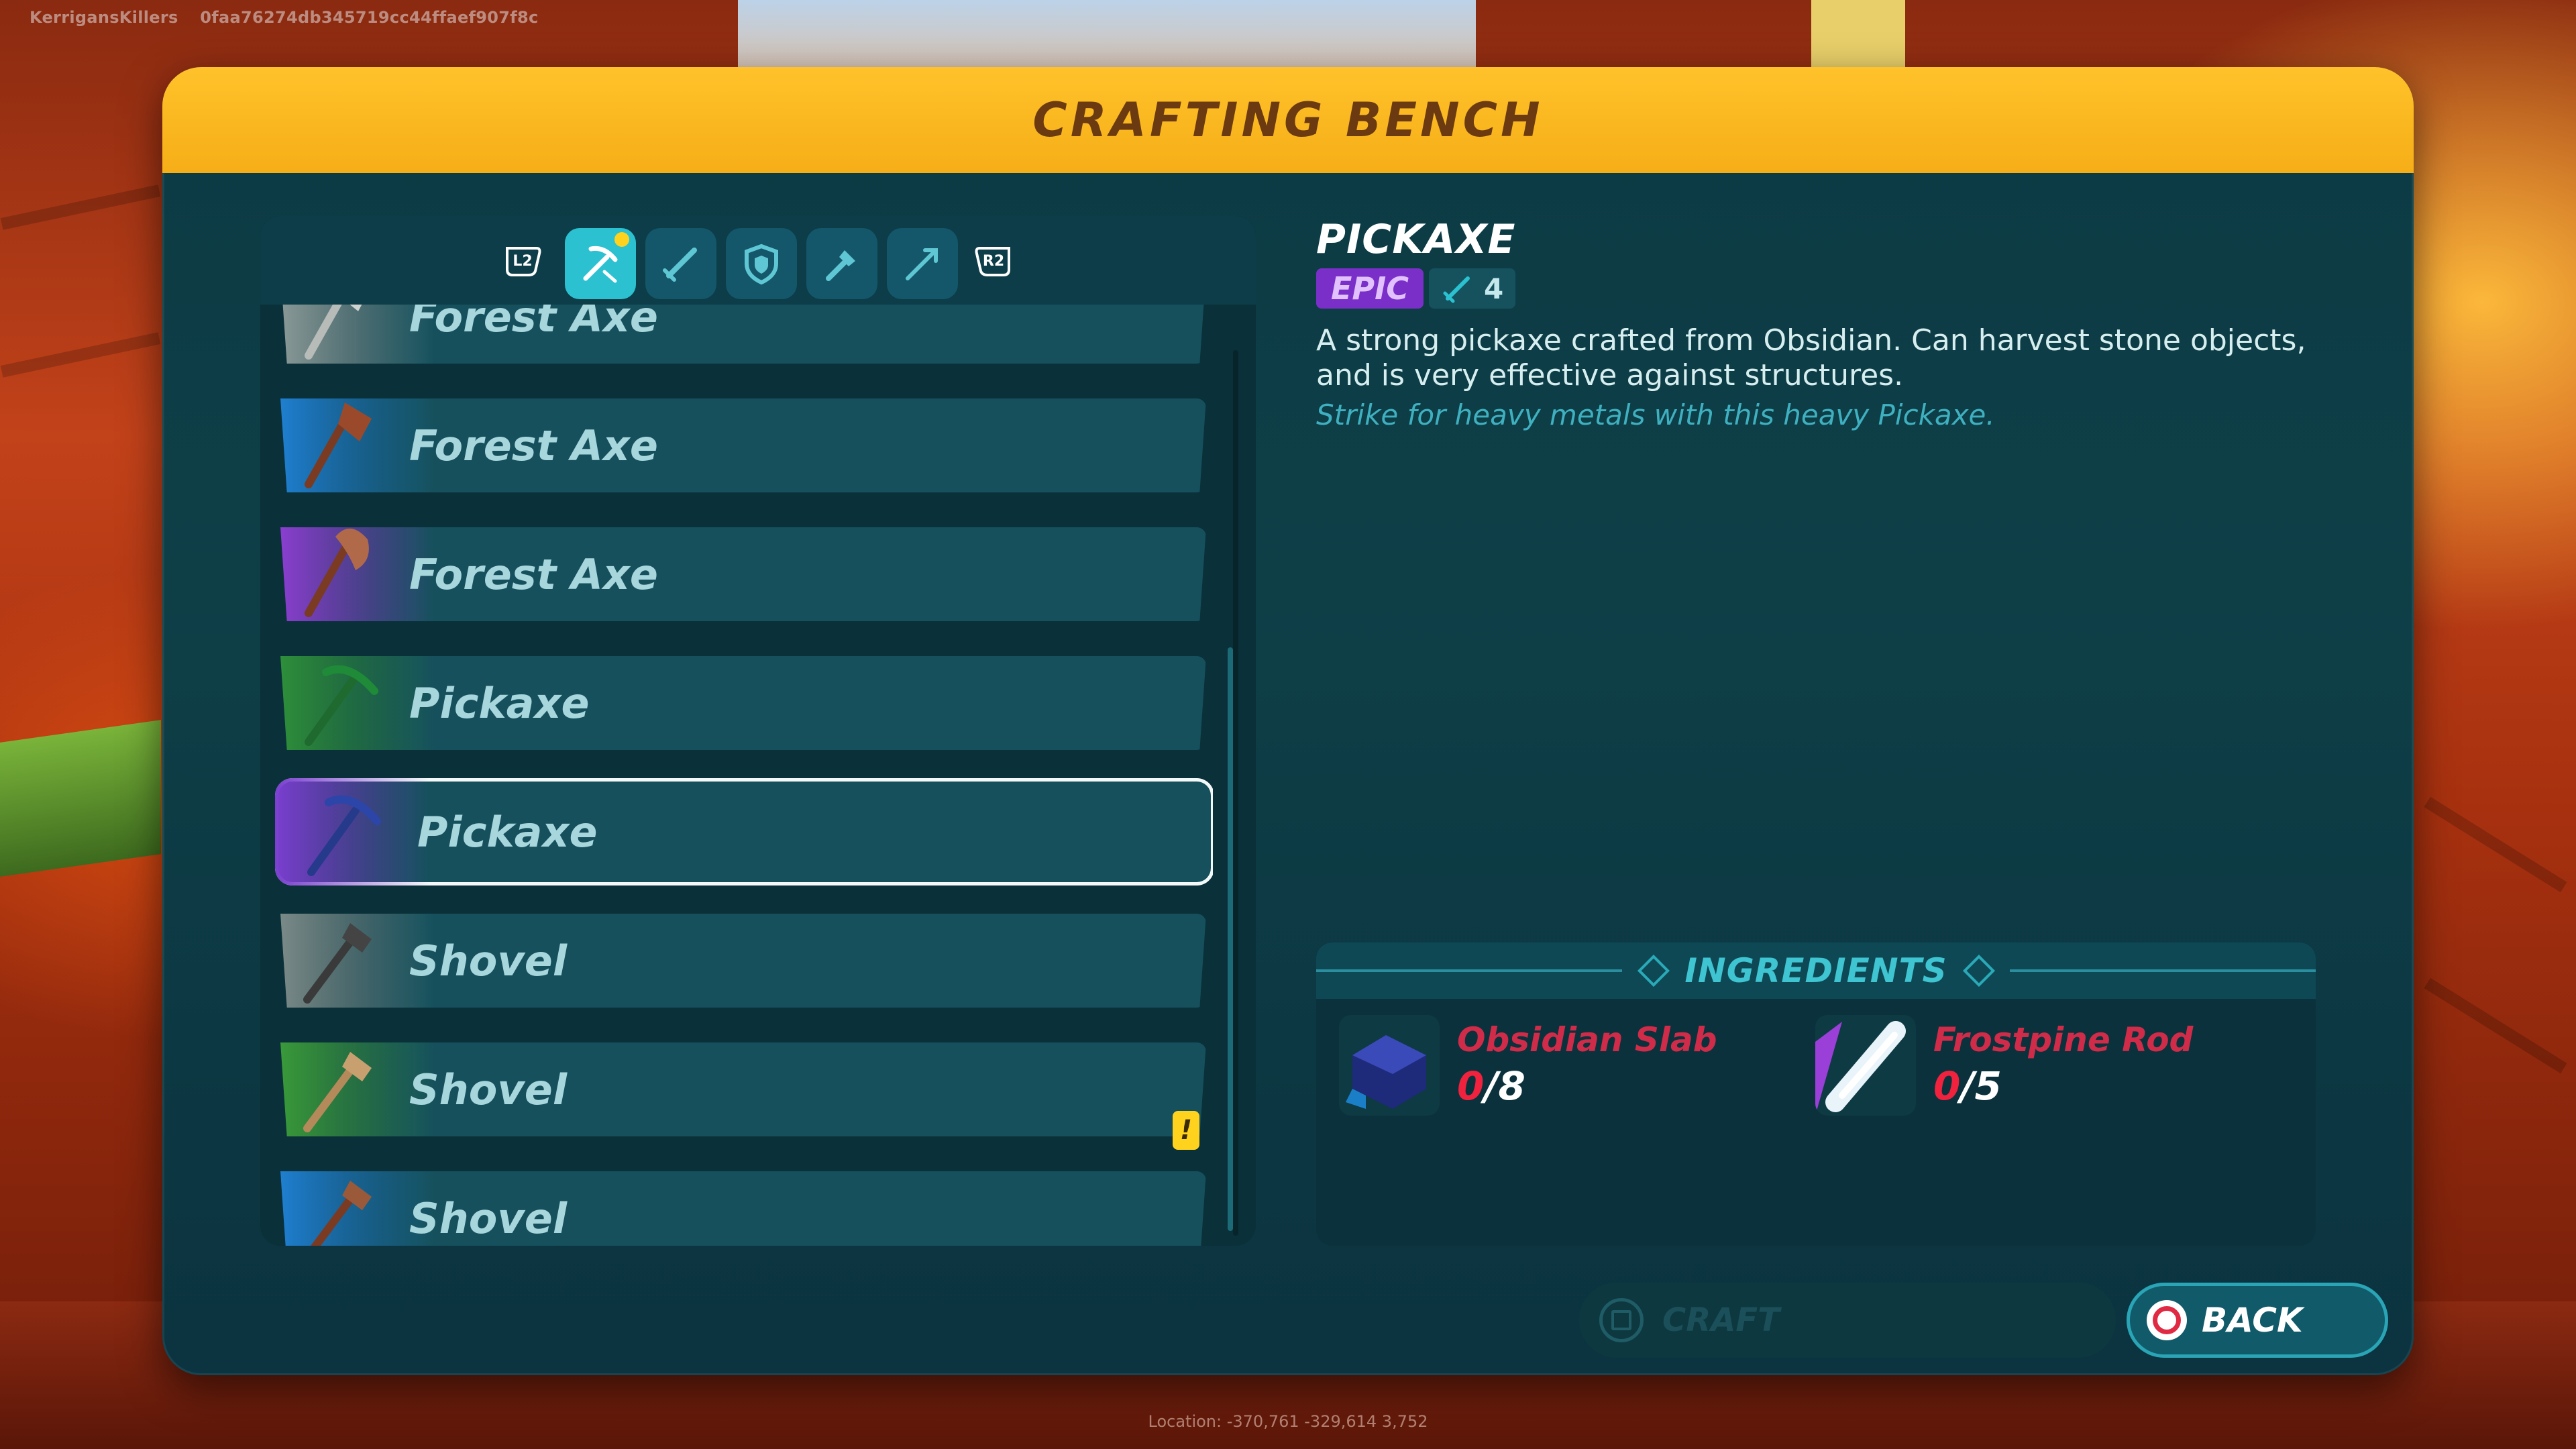  What do you see at coordinates (2252, 1320) in the screenshot?
I see `back-label: BACK` at bounding box center [2252, 1320].